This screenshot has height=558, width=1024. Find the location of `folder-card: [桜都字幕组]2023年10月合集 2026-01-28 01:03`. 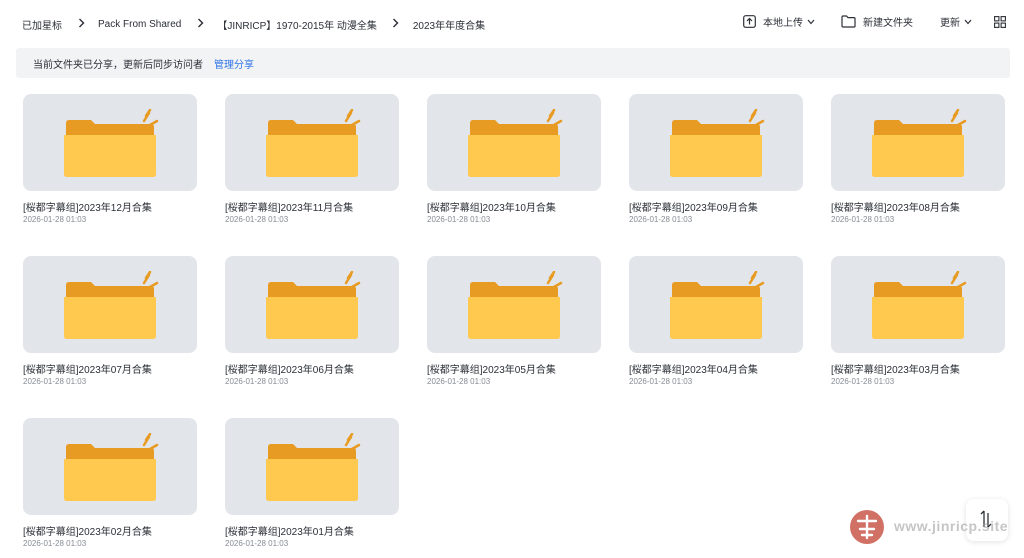

folder-card: [桜都字幕组]2023年10月合集 2026-01-28 01:03 is located at coordinates (514, 164).